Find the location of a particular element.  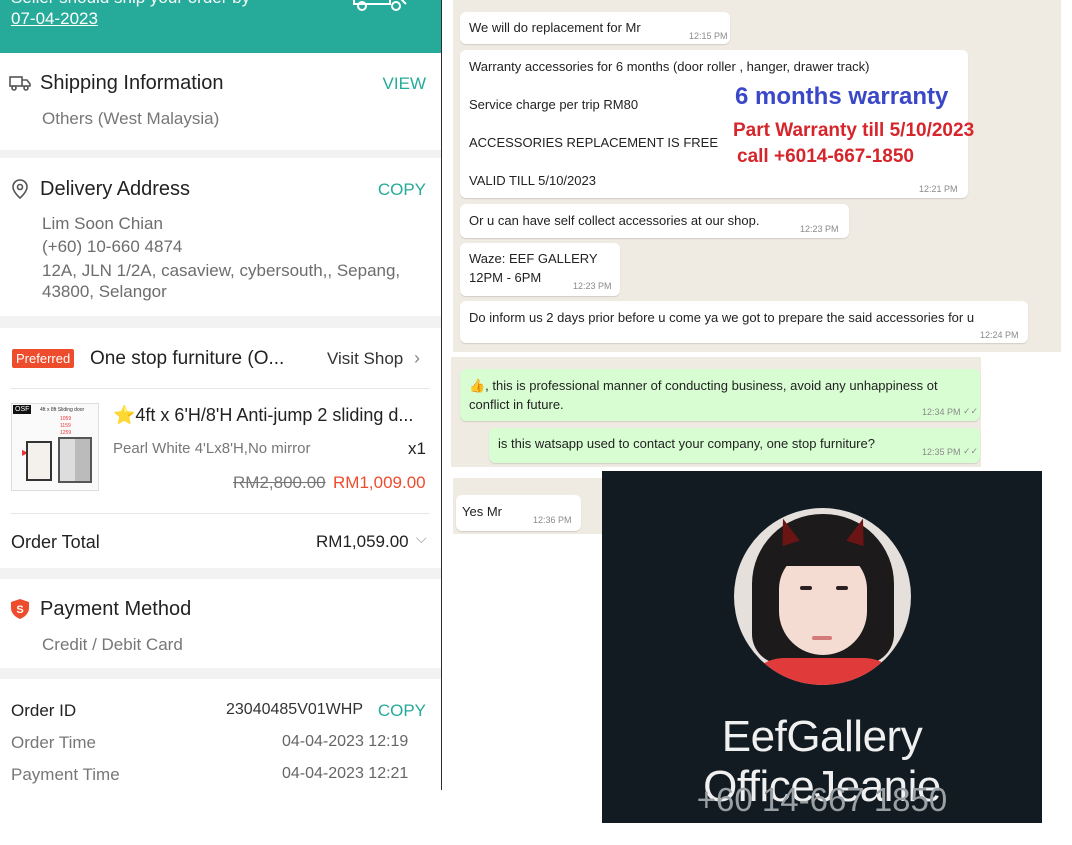

thumb-price-list: 1259 is located at coordinates (66, 433).